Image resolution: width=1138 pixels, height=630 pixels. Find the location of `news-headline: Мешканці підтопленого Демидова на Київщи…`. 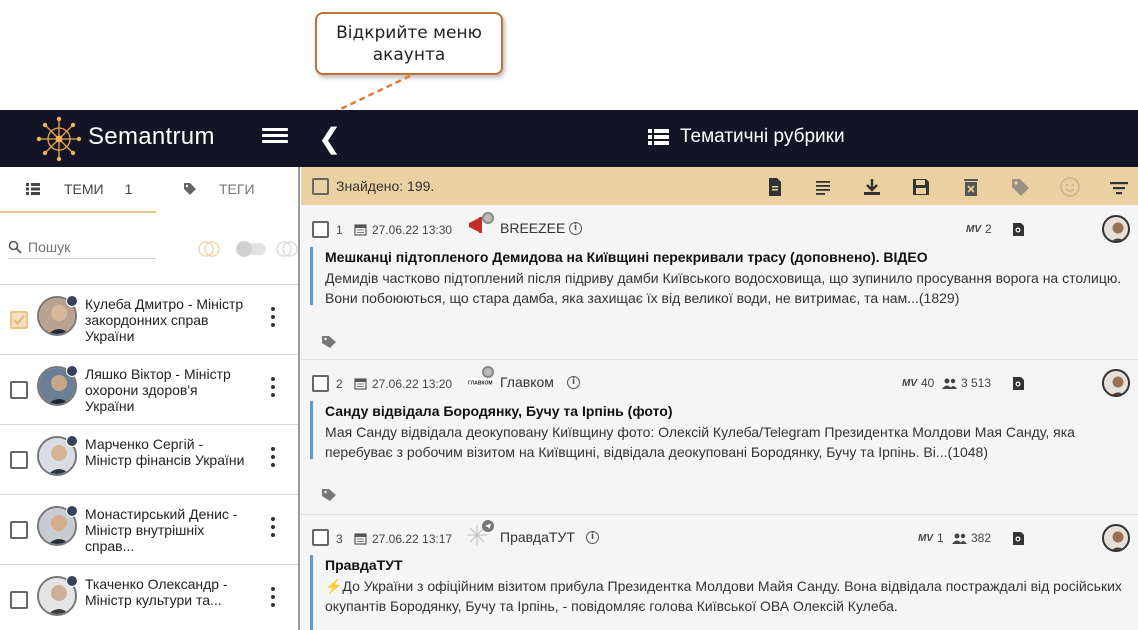

news-headline: Мешканці підтопленого Демидова на Київщи… is located at coordinates (626, 257).